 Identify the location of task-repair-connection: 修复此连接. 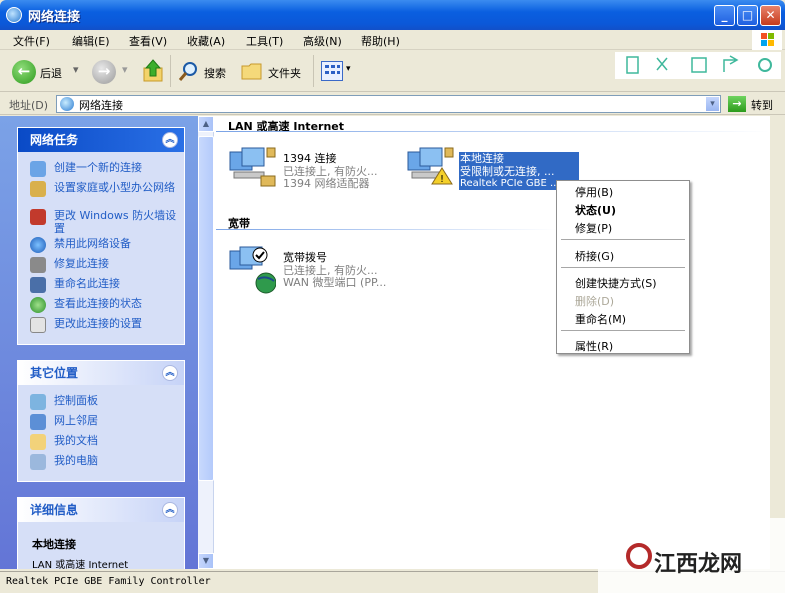
(101, 267).